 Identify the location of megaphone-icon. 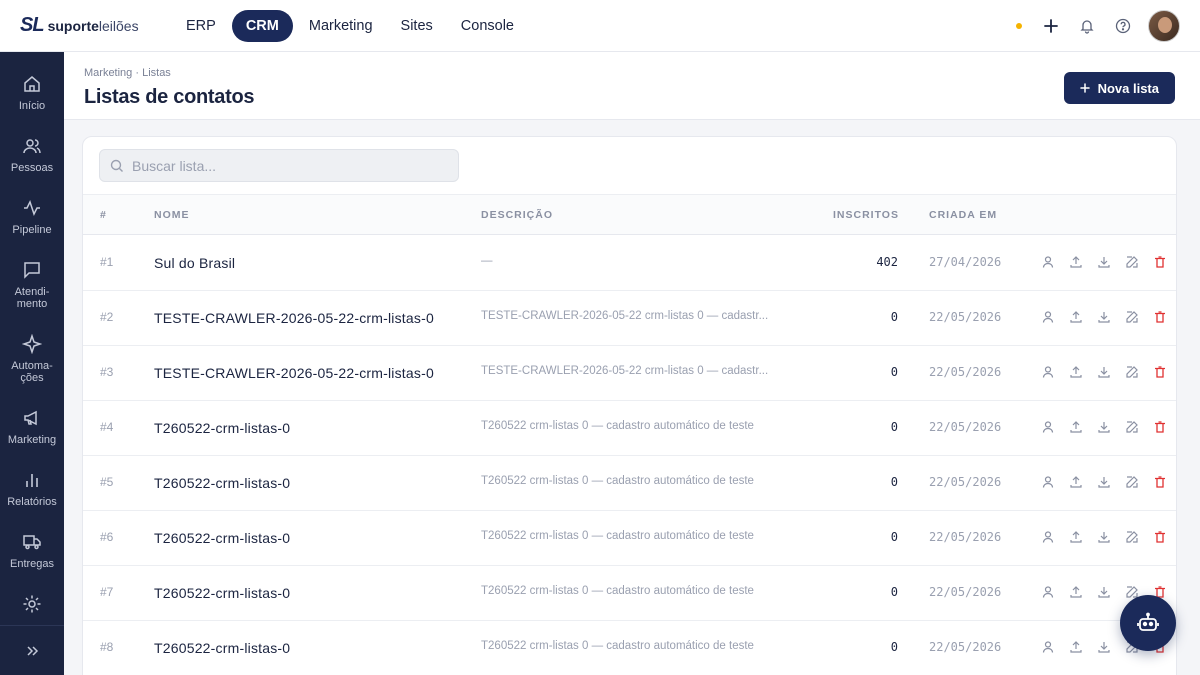
(30, 418).